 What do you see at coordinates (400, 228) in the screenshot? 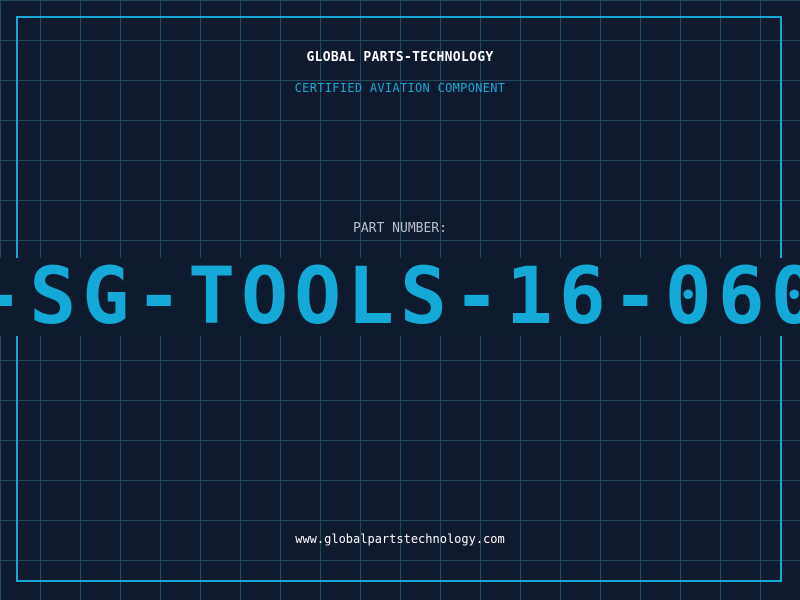
I see `part-number-label: PART NUMBER:` at bounding box center [400, 228].